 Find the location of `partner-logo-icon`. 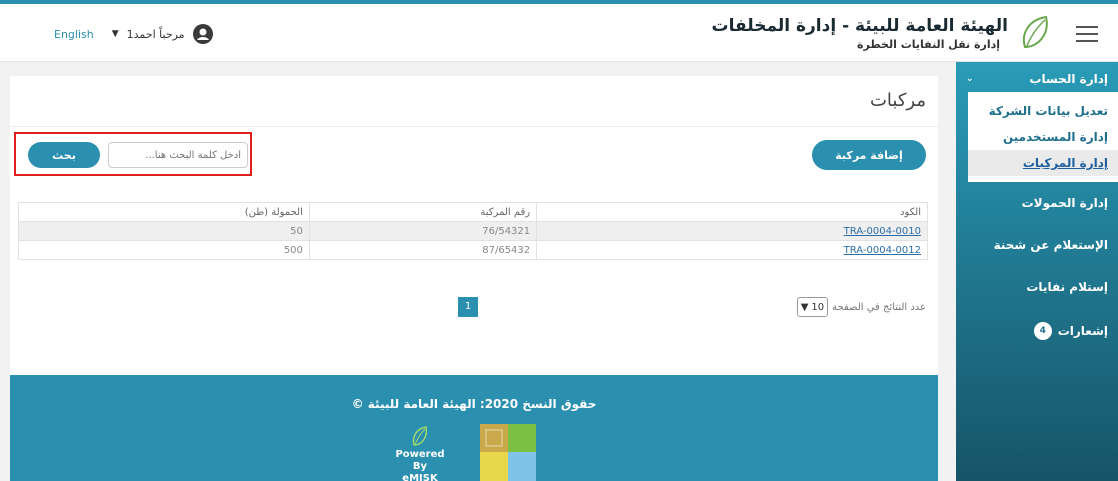

partner-logo-icon is located at coordinates (508, 452).